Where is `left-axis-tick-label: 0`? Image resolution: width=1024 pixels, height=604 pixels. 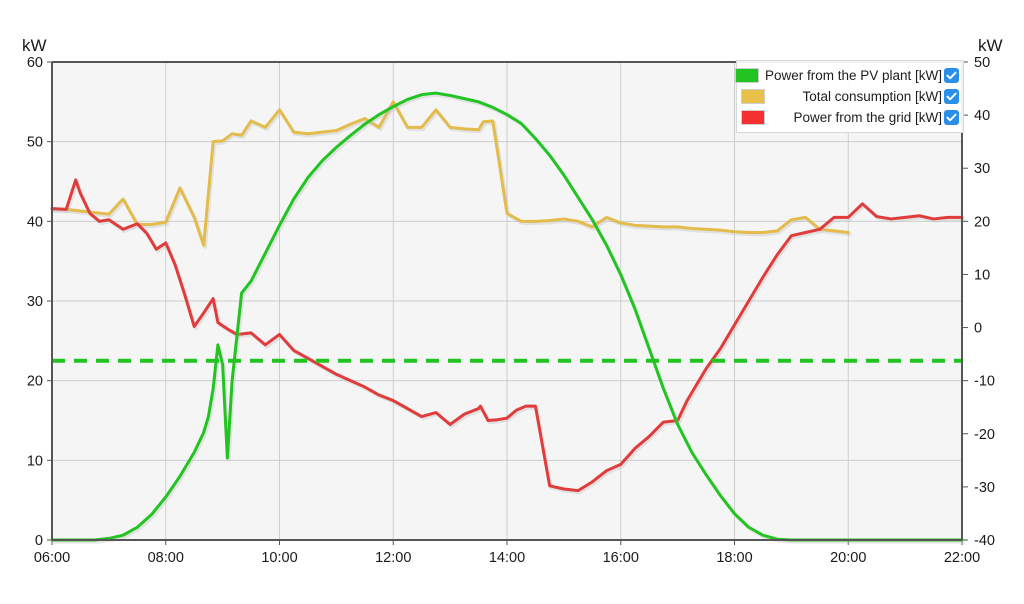 left-axis-tick-label: 0 is located at coordinates (39, 541).